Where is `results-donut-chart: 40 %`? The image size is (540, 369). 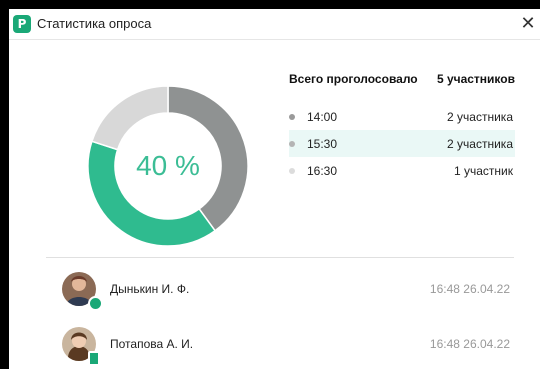
results-donut-chart: 40 % is located at coordinates (168, 166).